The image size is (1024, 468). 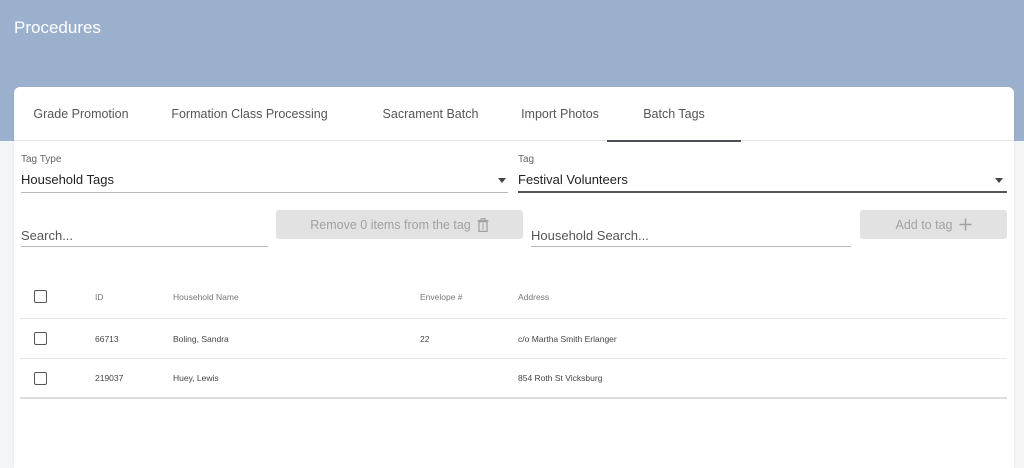 I want to click on remove-button-label: Remove 0 items from the tag, so click(x=390, y=224).